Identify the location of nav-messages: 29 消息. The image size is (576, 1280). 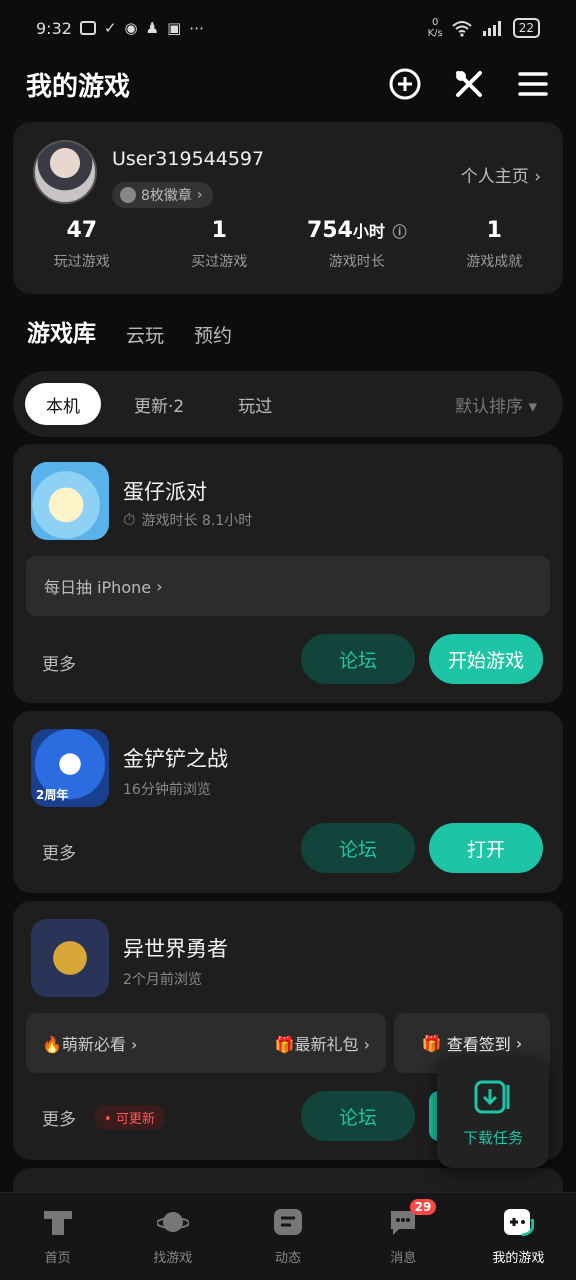
(403, 1236).